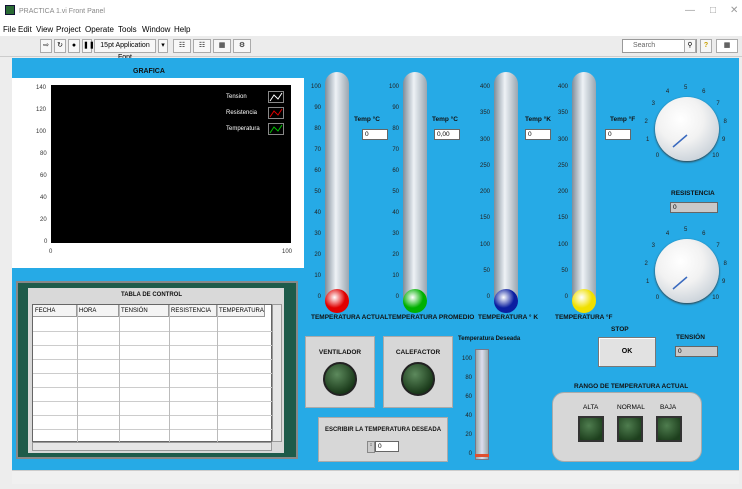 The width and height of the screenshot is (742, 489). I want to click on ventilador-led, so click(340, 379).